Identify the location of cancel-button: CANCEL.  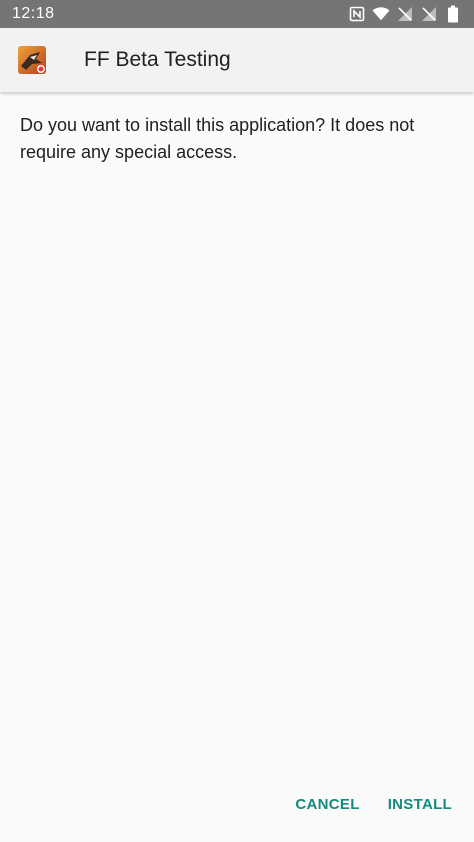
(327, 804).